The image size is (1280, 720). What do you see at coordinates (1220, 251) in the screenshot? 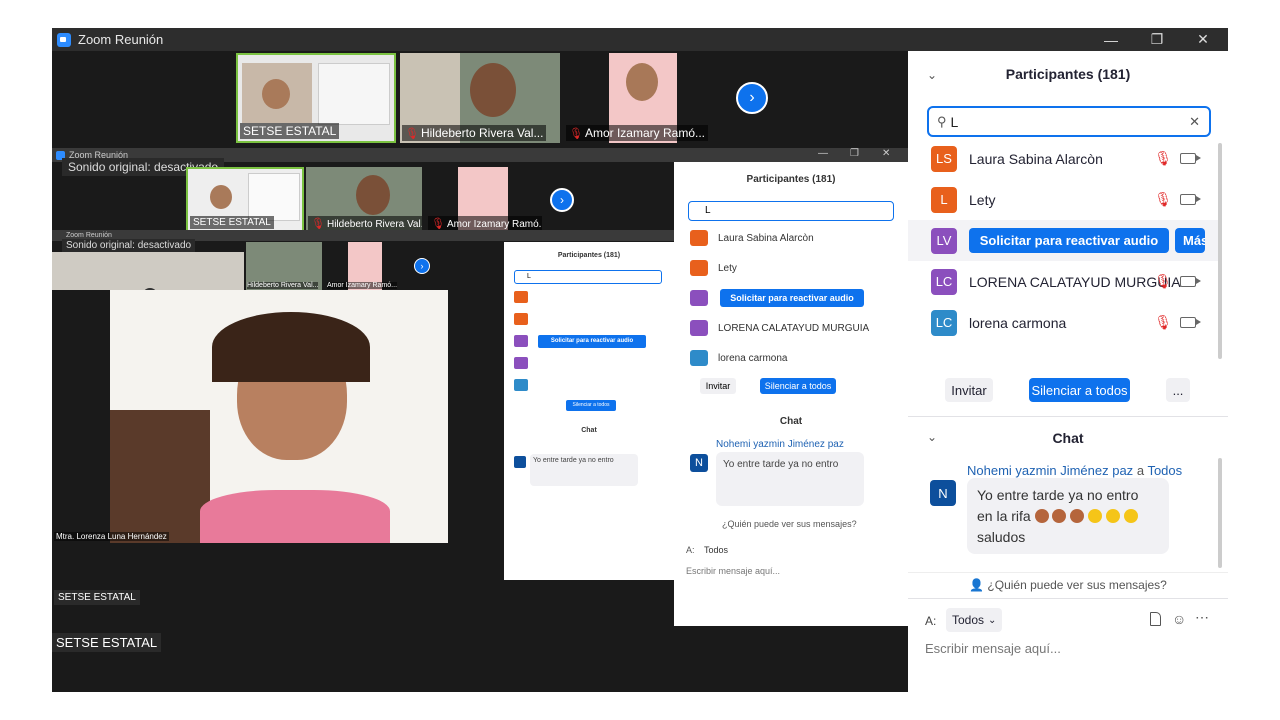
I see `participants-scrollbar` at bounding box center [1220, 251].